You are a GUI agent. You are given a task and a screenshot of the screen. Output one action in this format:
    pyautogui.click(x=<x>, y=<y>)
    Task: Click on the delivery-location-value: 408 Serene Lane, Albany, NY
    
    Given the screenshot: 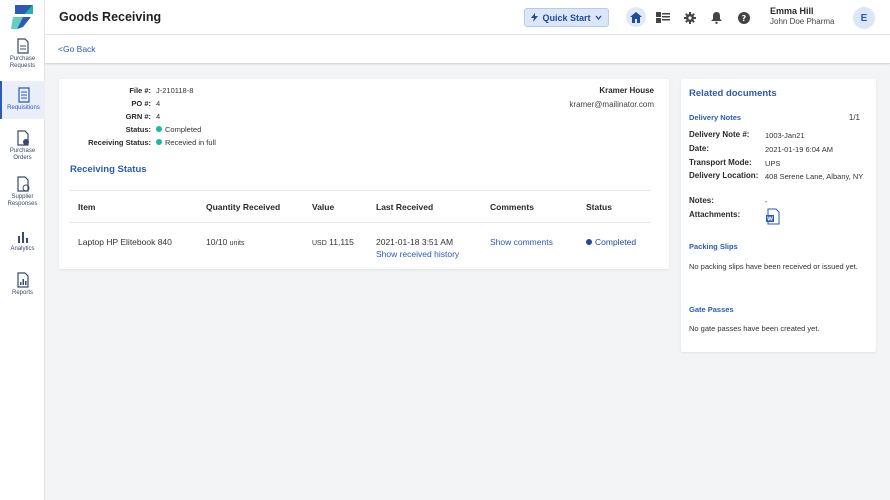 What is the action you would take?
    pyautogui.click(x=814, y=176)
    